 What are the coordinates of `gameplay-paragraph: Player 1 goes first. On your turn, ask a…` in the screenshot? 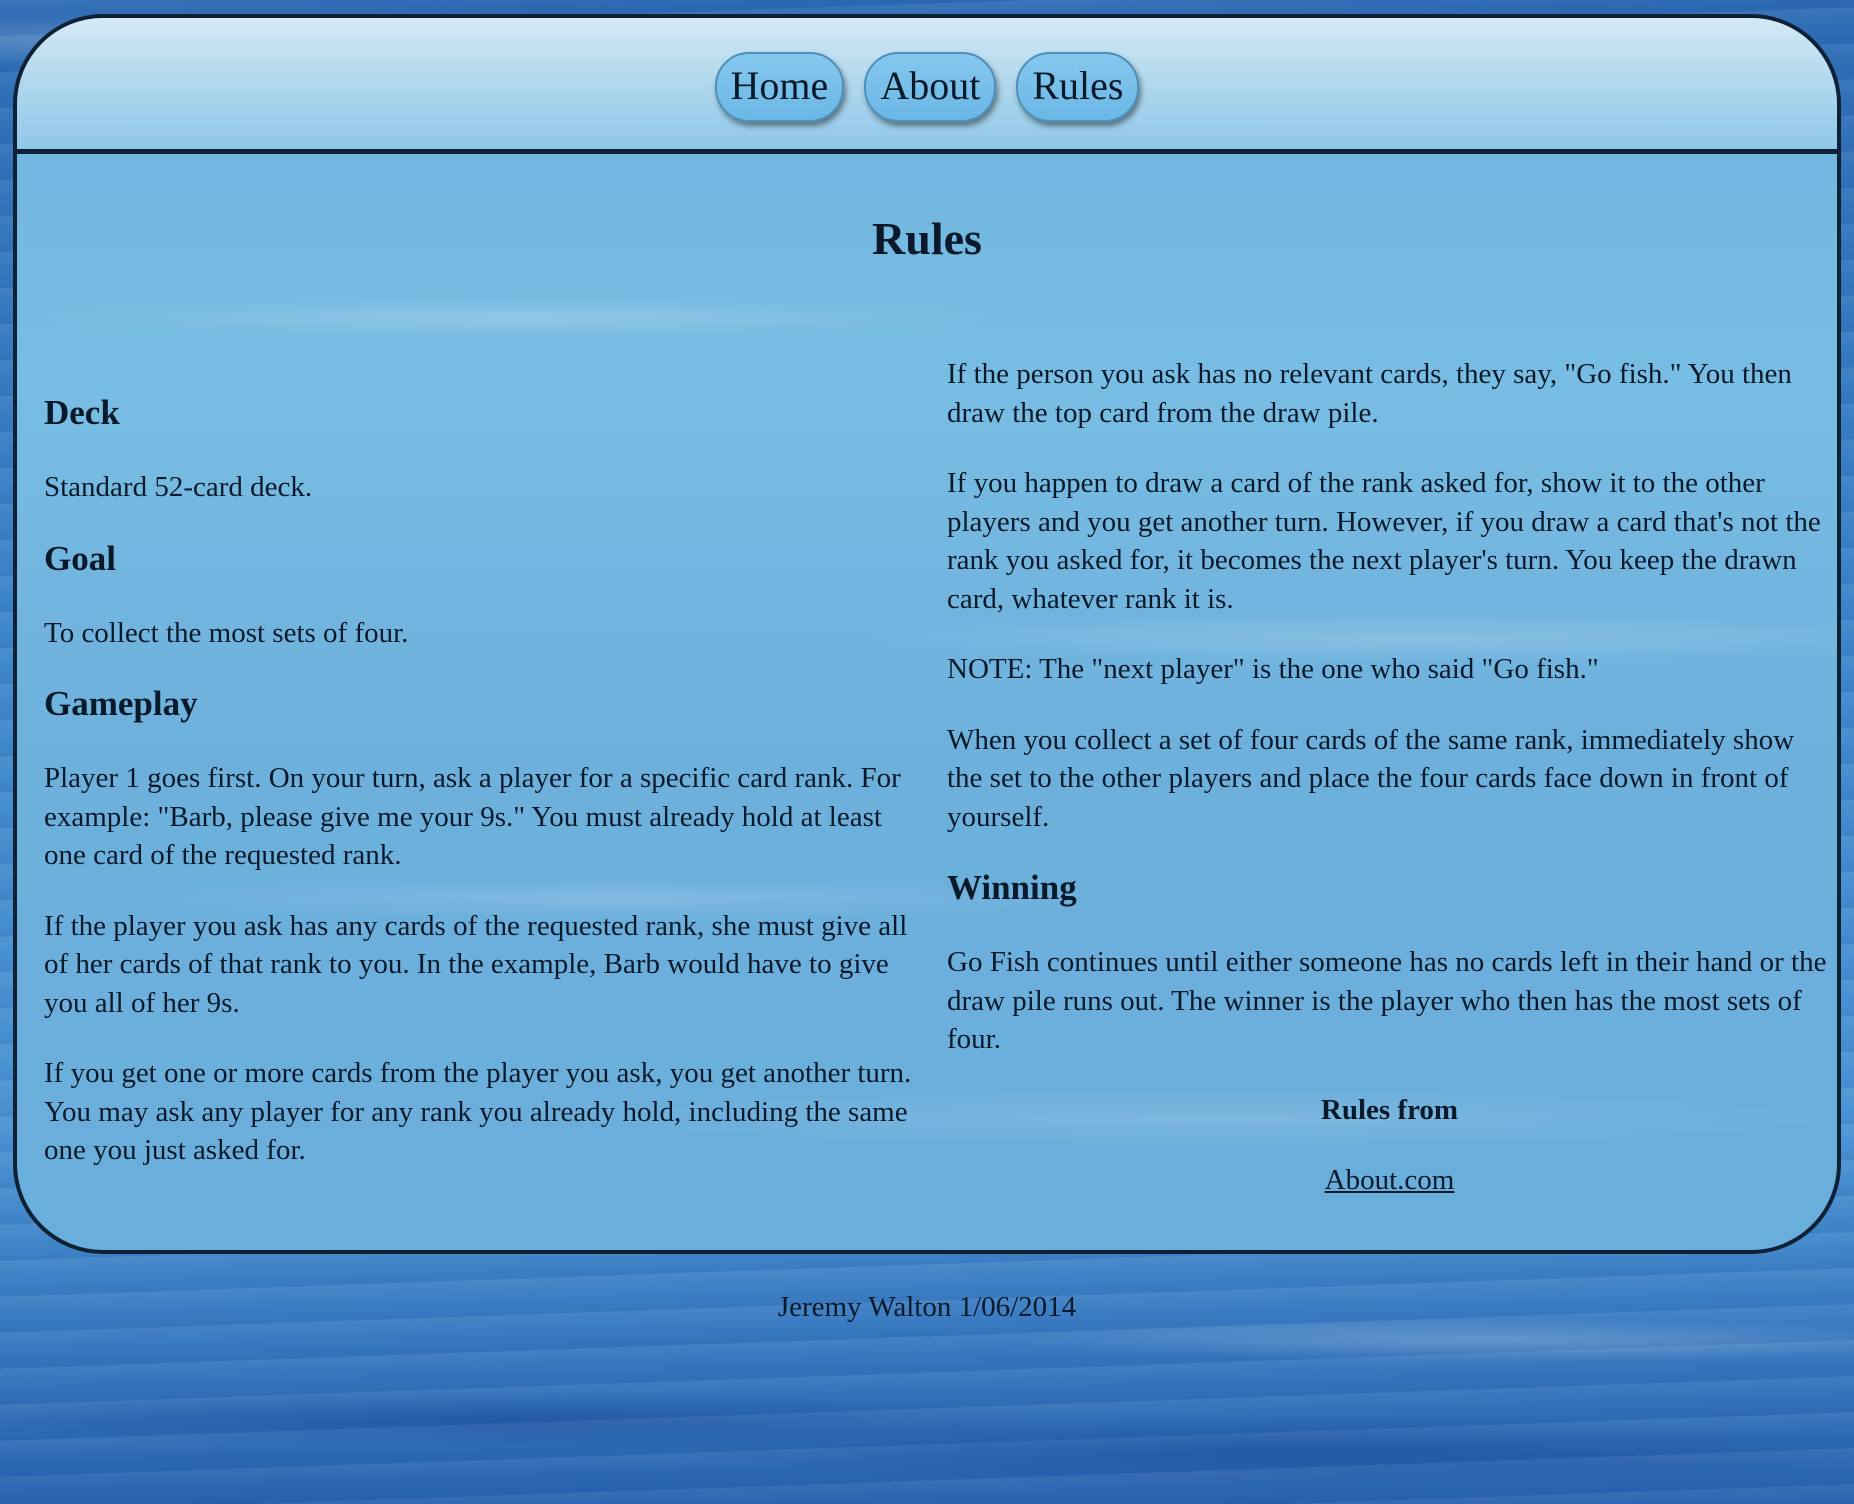 It's located at (472, 816).